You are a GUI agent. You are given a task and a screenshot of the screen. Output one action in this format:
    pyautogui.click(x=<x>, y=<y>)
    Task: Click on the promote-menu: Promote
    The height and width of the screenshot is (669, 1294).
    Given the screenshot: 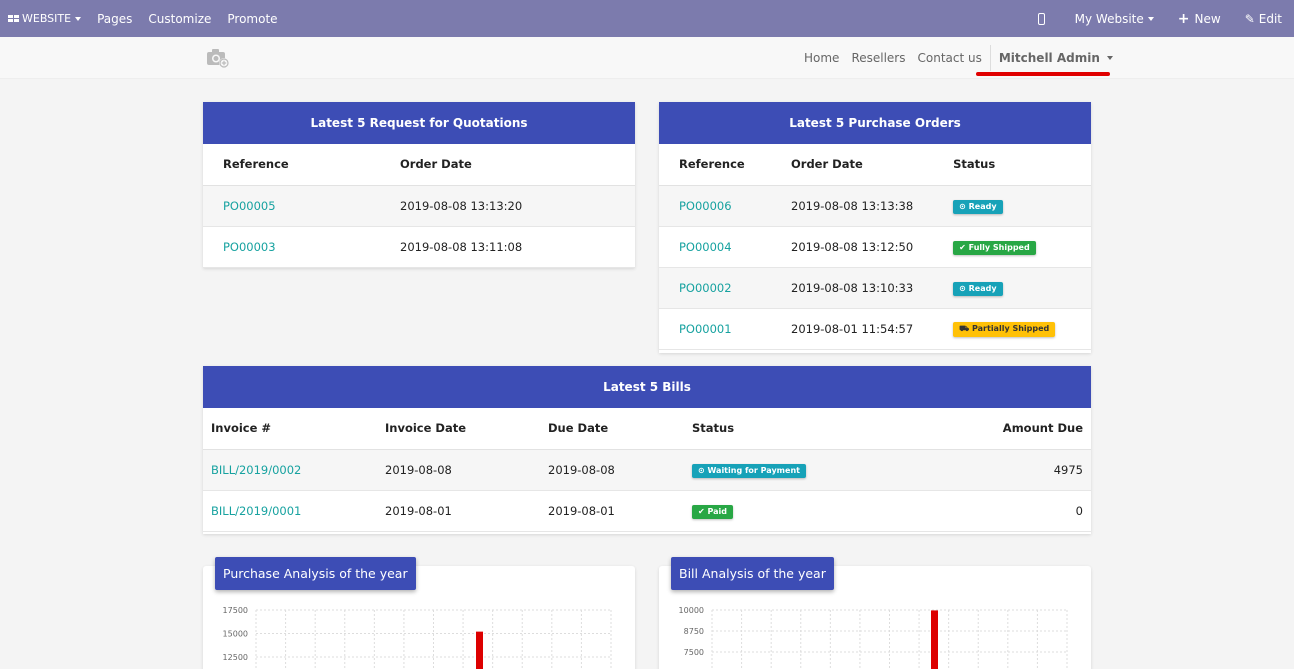 What is the action you would take?
    pyautogui.click(x=252, y=18)
    